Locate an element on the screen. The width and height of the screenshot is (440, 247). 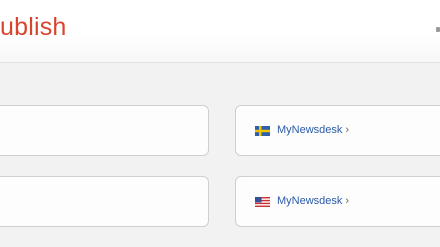
mynewsdesk-link-usa: MyNewsdesk › is located at coordinates (302, 201).